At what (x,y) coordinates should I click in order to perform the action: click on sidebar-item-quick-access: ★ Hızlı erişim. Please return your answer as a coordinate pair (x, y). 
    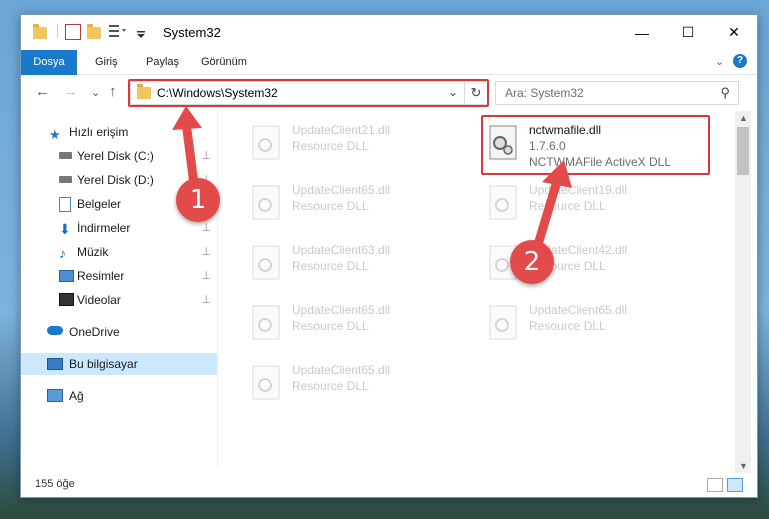
    Looking at the image, I should click on (119, 132).